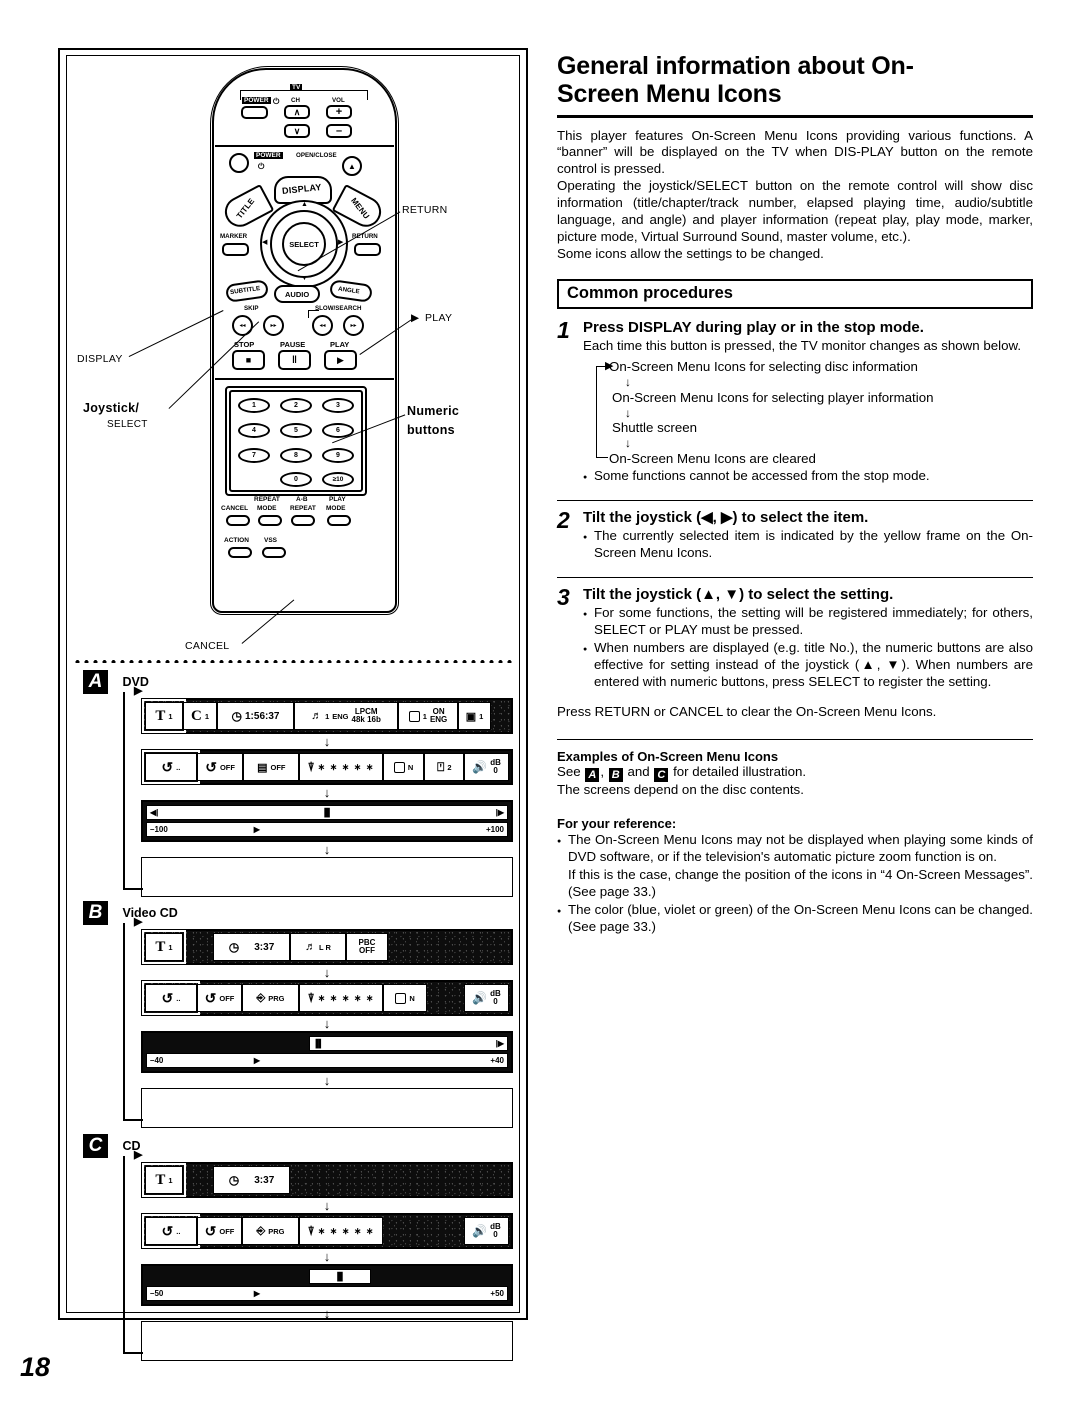 This screenshot has width=1080, height=1413. What do you see at coordinates (255, 716) in the screenshot?
I see `elapsed-time-cell-a: ◷ 1:56:37` at bounding box center [255, 716].